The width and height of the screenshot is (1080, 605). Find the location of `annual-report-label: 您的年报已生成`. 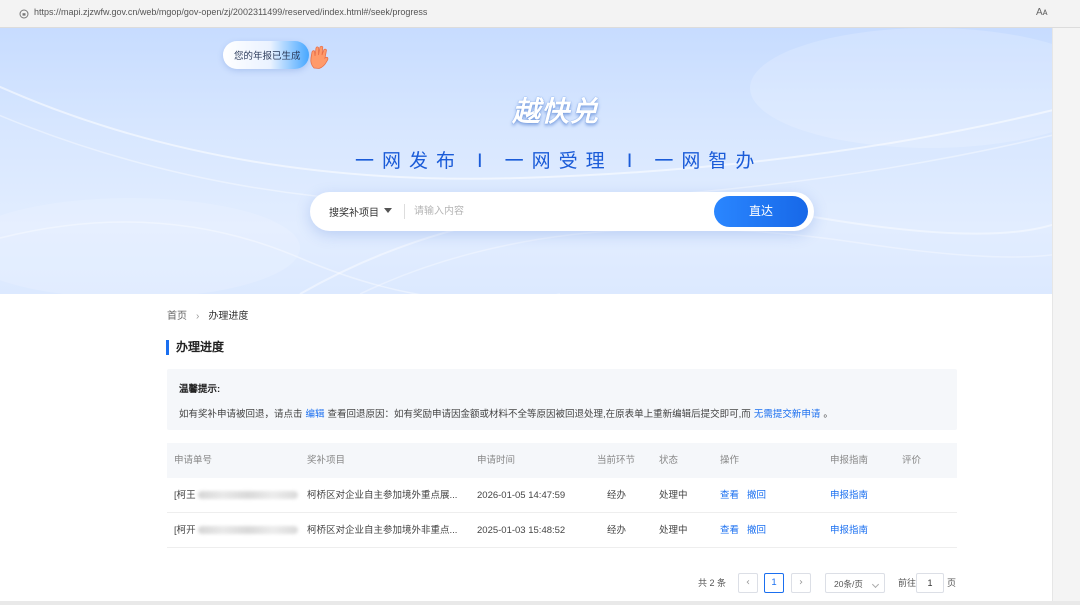

annual-report-label: 您的年报已生成 is located at coordinates (267, 56).